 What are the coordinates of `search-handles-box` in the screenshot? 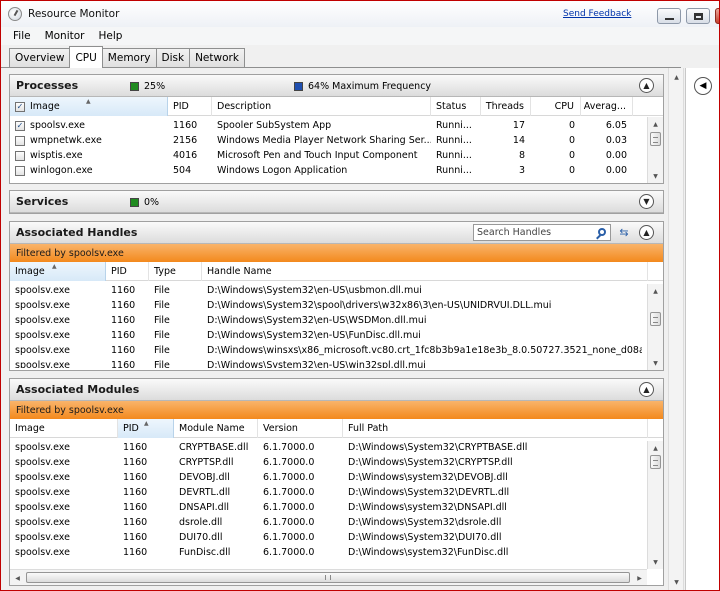 It's located at (542, 232).